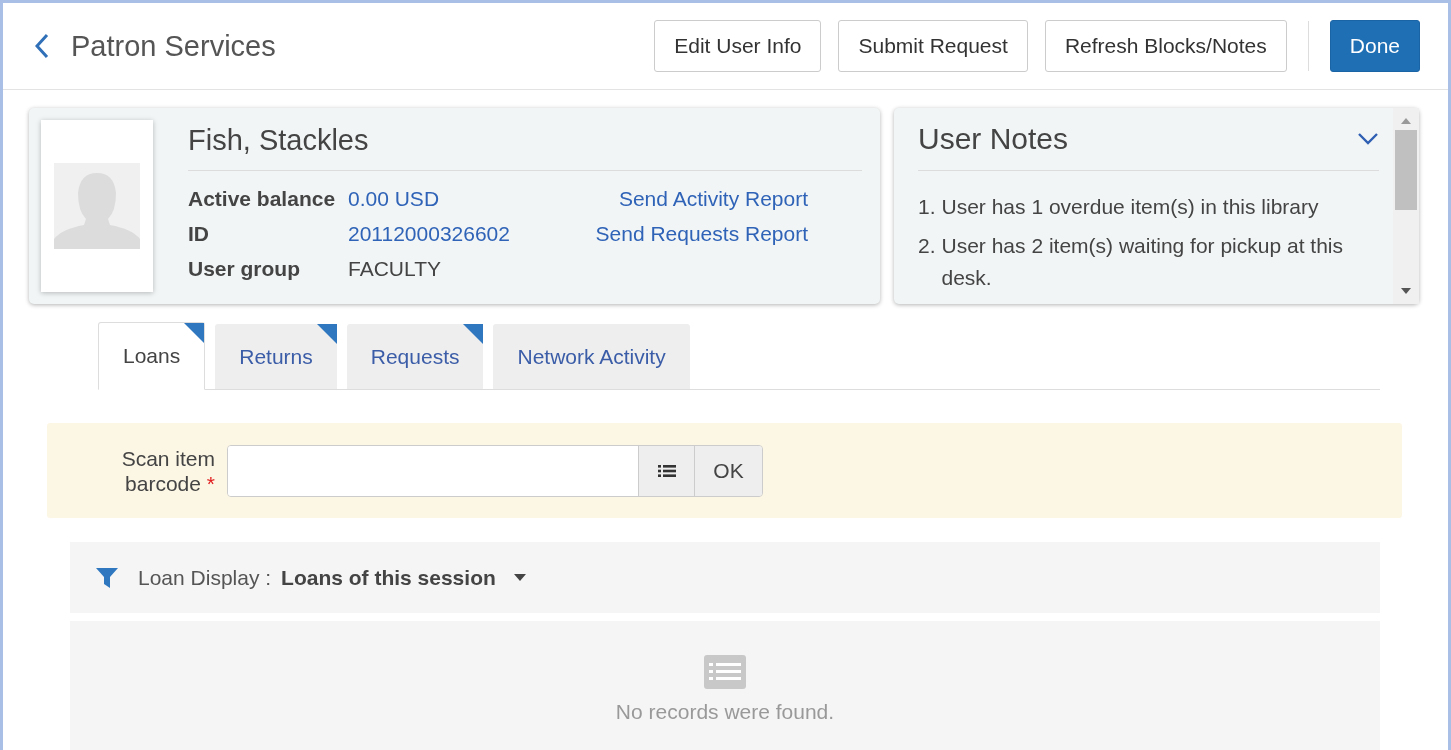  I want to click on avatar-silhouette-icon, so click(97, 206).